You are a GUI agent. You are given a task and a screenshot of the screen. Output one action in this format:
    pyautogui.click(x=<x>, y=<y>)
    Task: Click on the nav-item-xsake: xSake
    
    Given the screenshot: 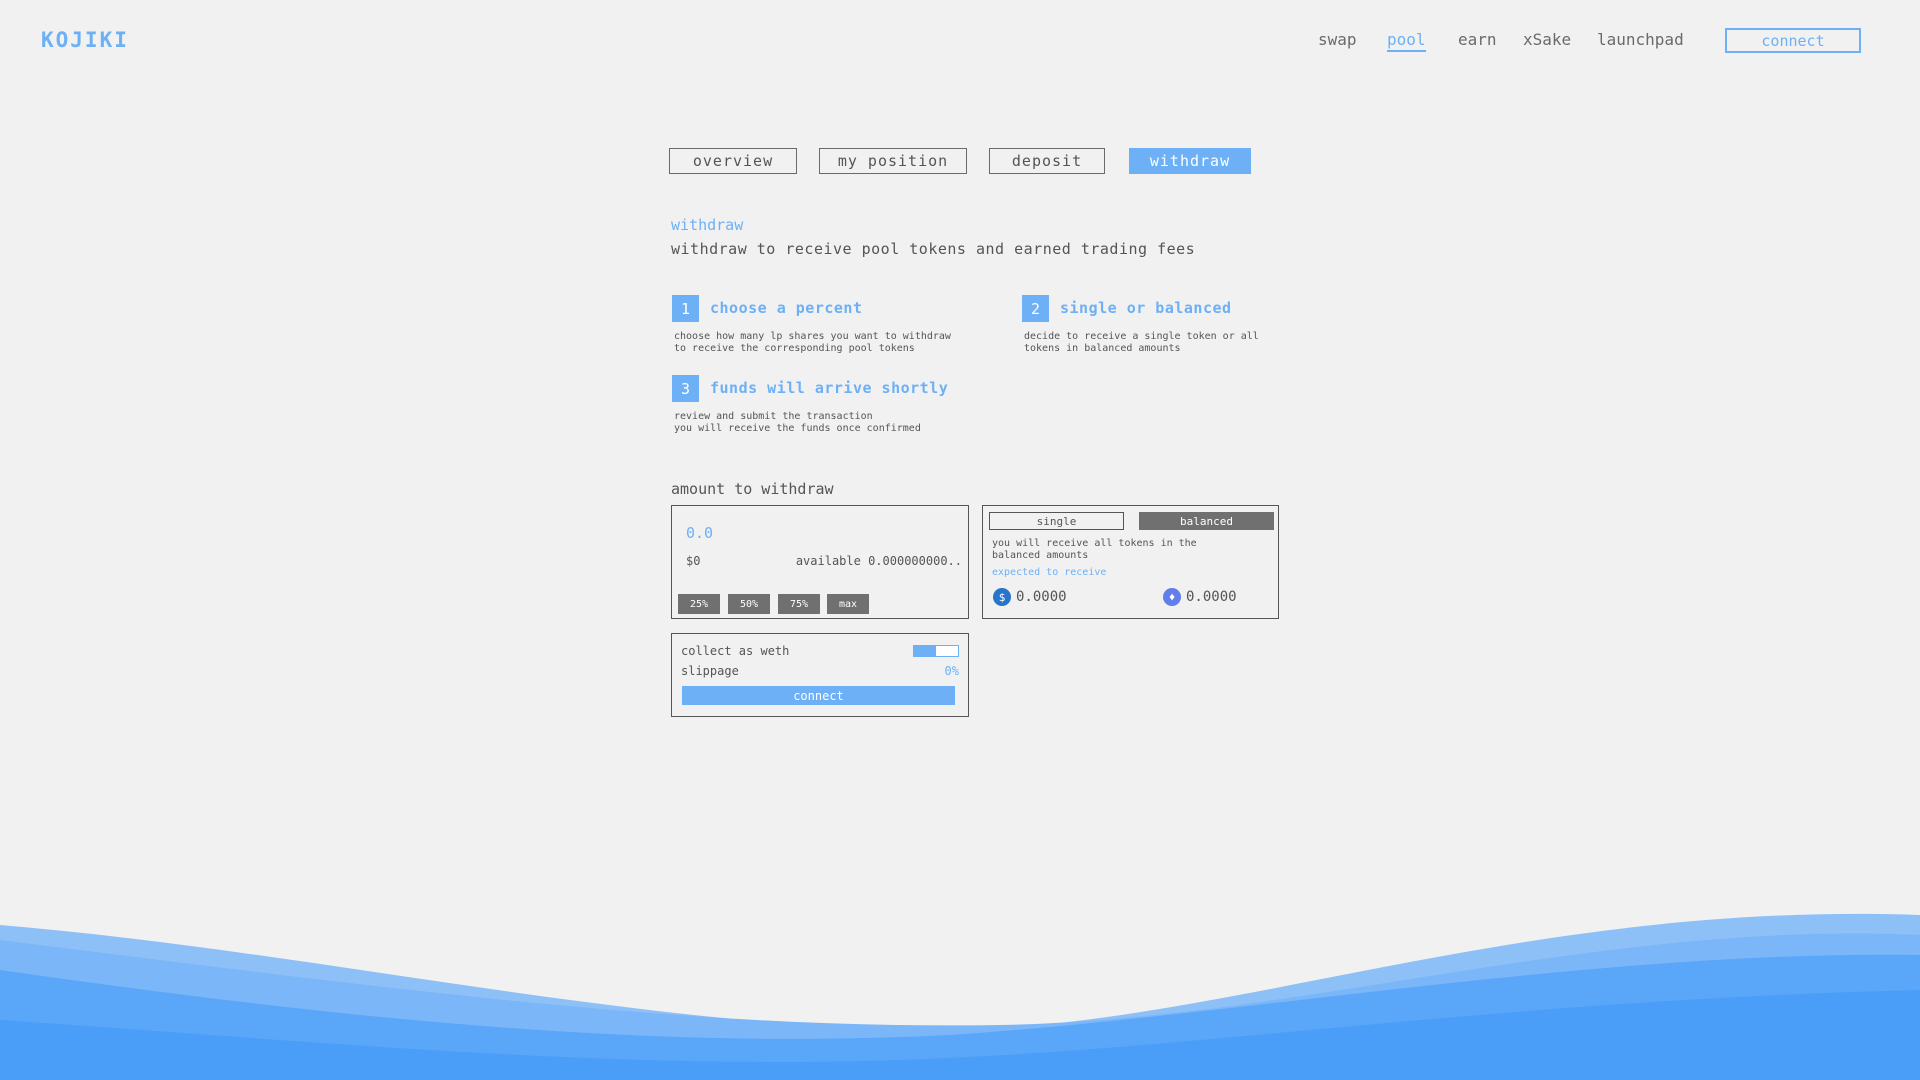 What is the action you would take?
    pyautogui.click(x=1547, y=39)
    